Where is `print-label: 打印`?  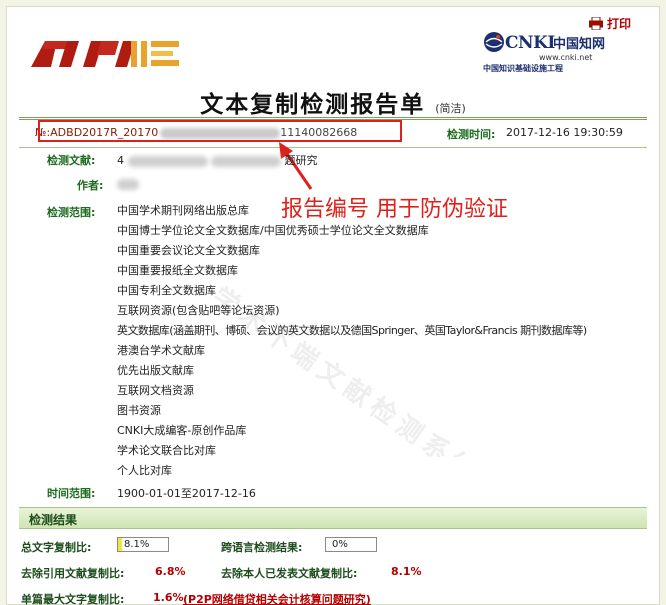
print-label: 打印 is located at coordinates (618, 24).